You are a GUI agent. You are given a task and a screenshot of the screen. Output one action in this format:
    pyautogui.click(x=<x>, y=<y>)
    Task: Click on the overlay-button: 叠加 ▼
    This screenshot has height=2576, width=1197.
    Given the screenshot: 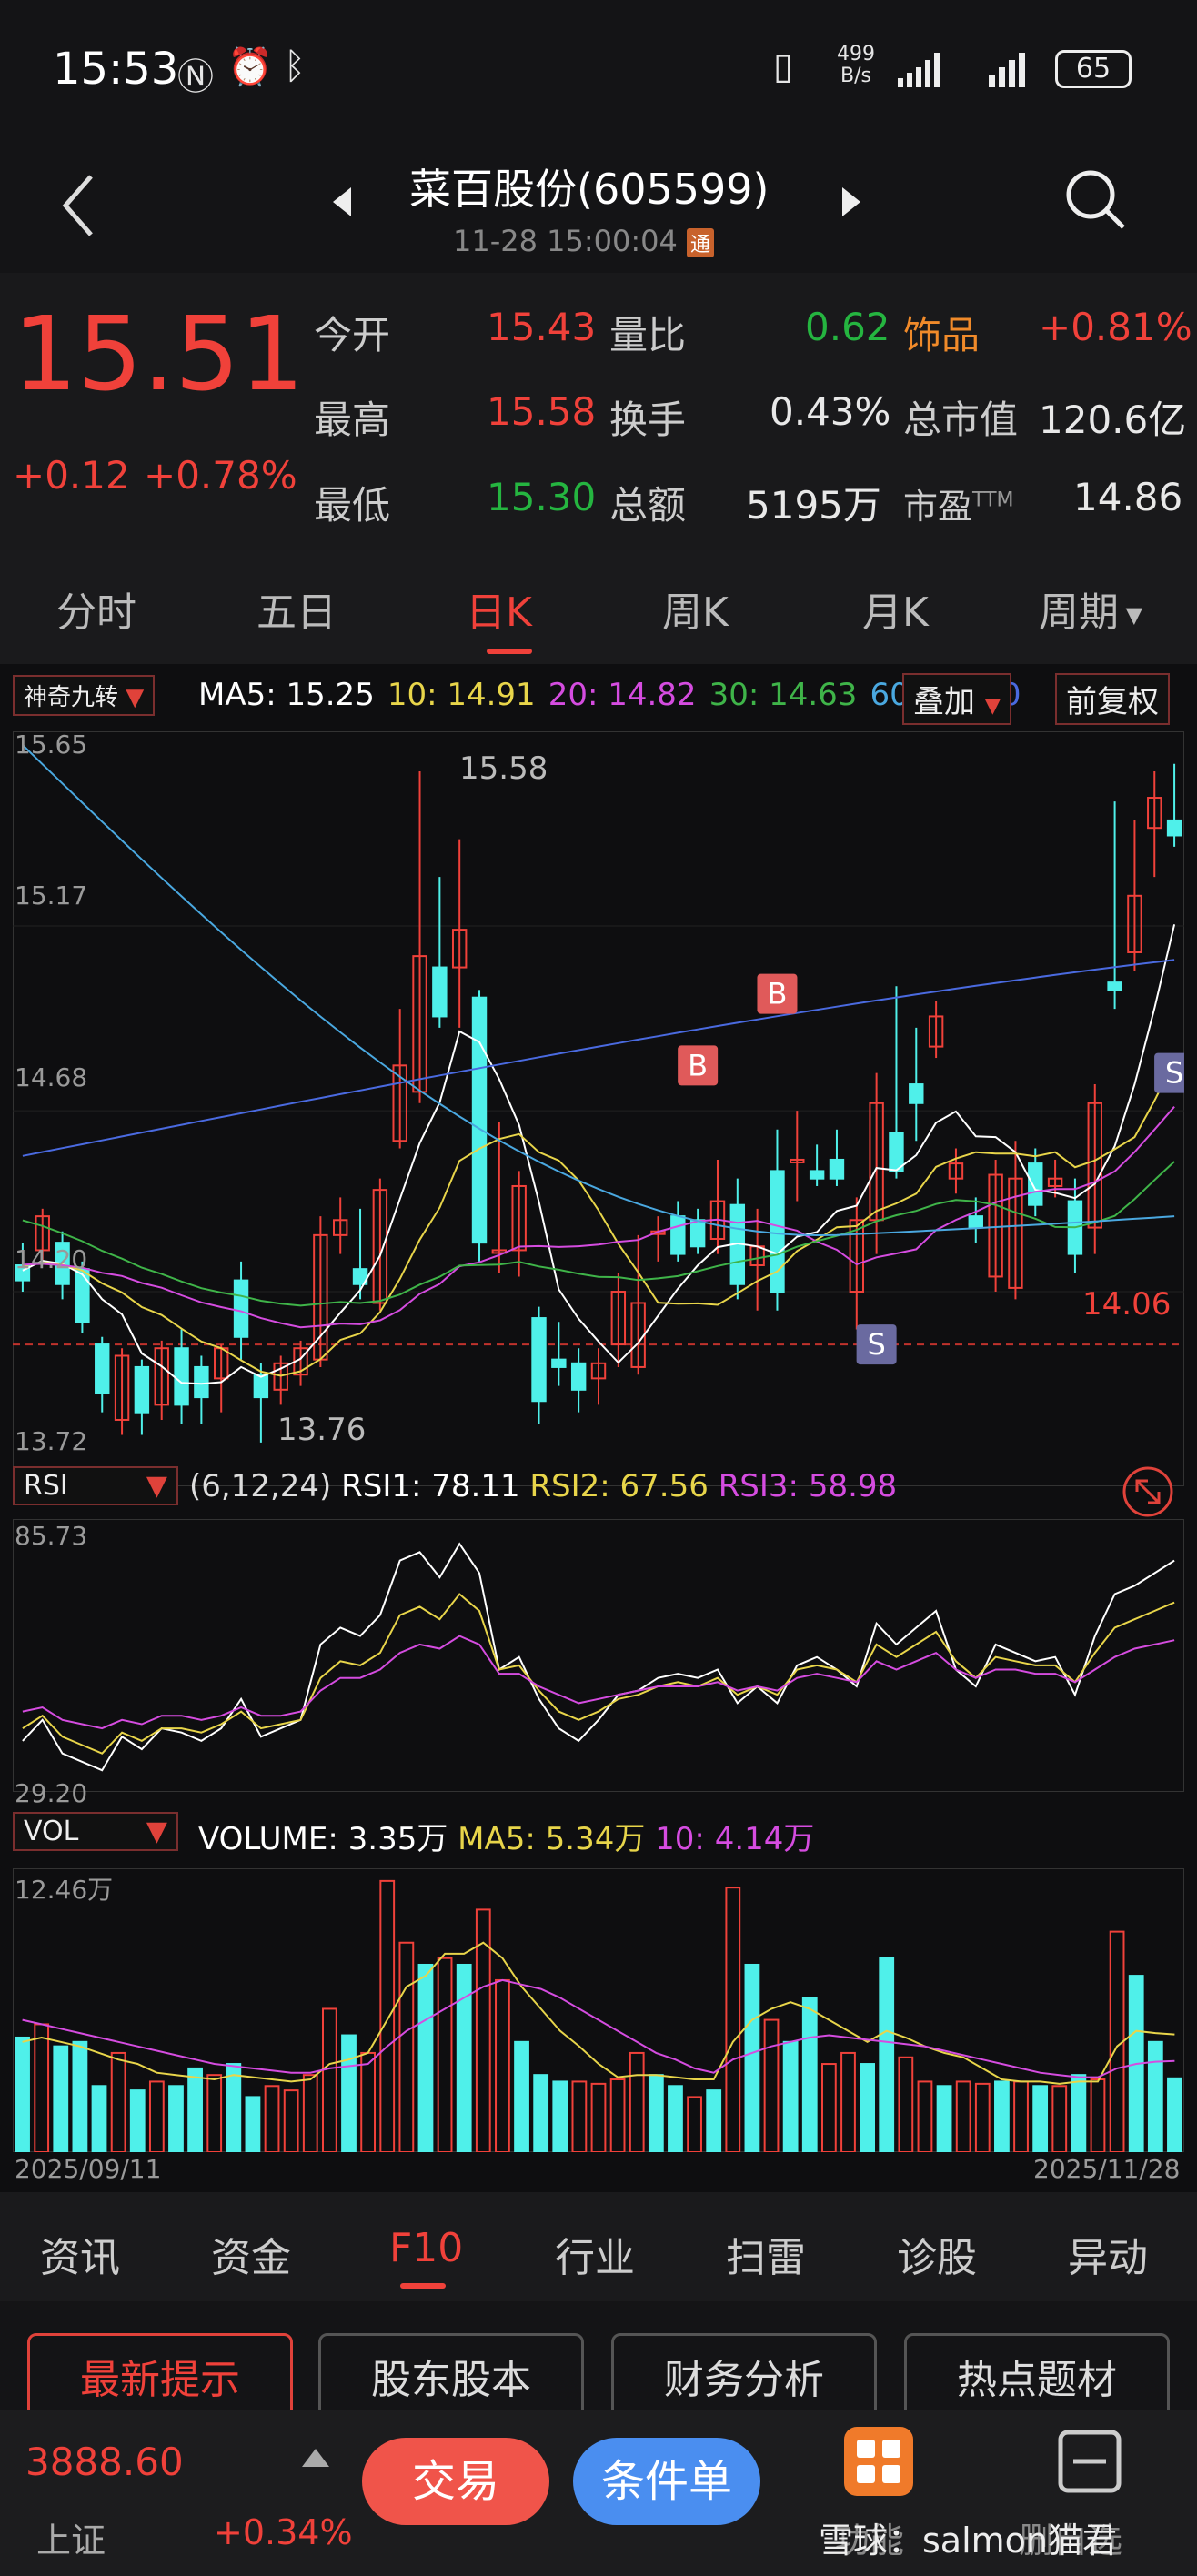 What is the action you would take?
    pyautogui.click(x=956, y=699)
    